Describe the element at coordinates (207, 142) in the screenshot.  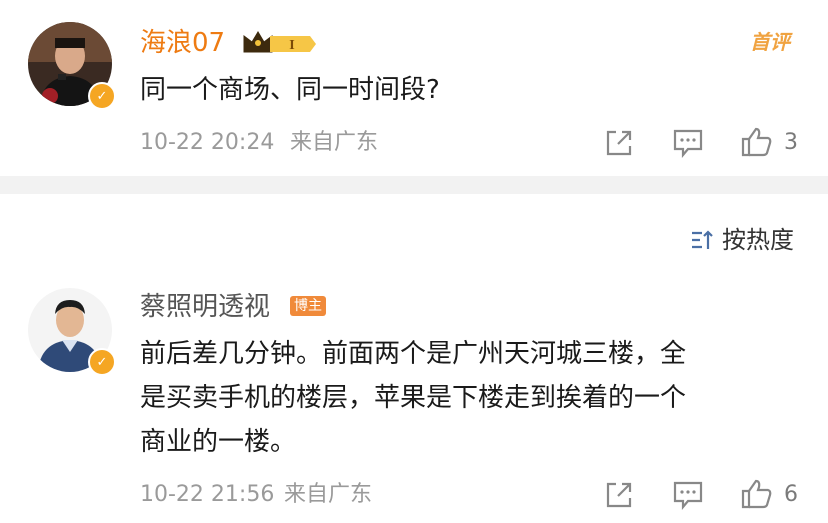
I see `comment-time: 10-22 20:24` at that location.